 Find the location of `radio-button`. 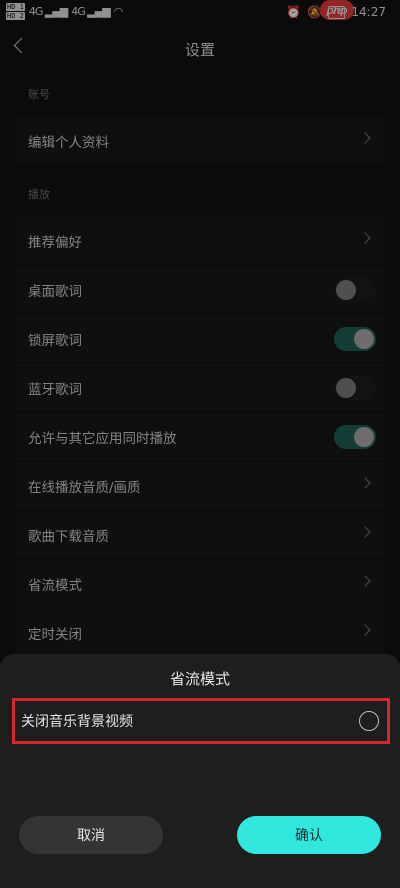

radio-button is located at coordinates (369, 721).